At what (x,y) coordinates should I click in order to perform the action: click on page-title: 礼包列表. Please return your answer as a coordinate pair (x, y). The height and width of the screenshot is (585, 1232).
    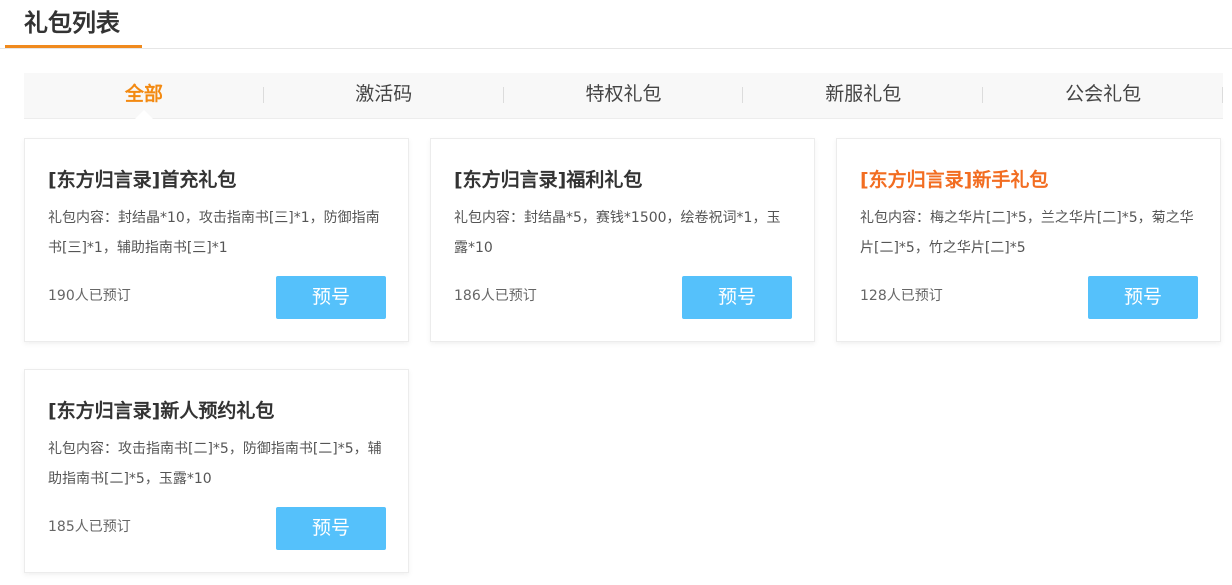
    Looking at the image, I should click on (72, 23).